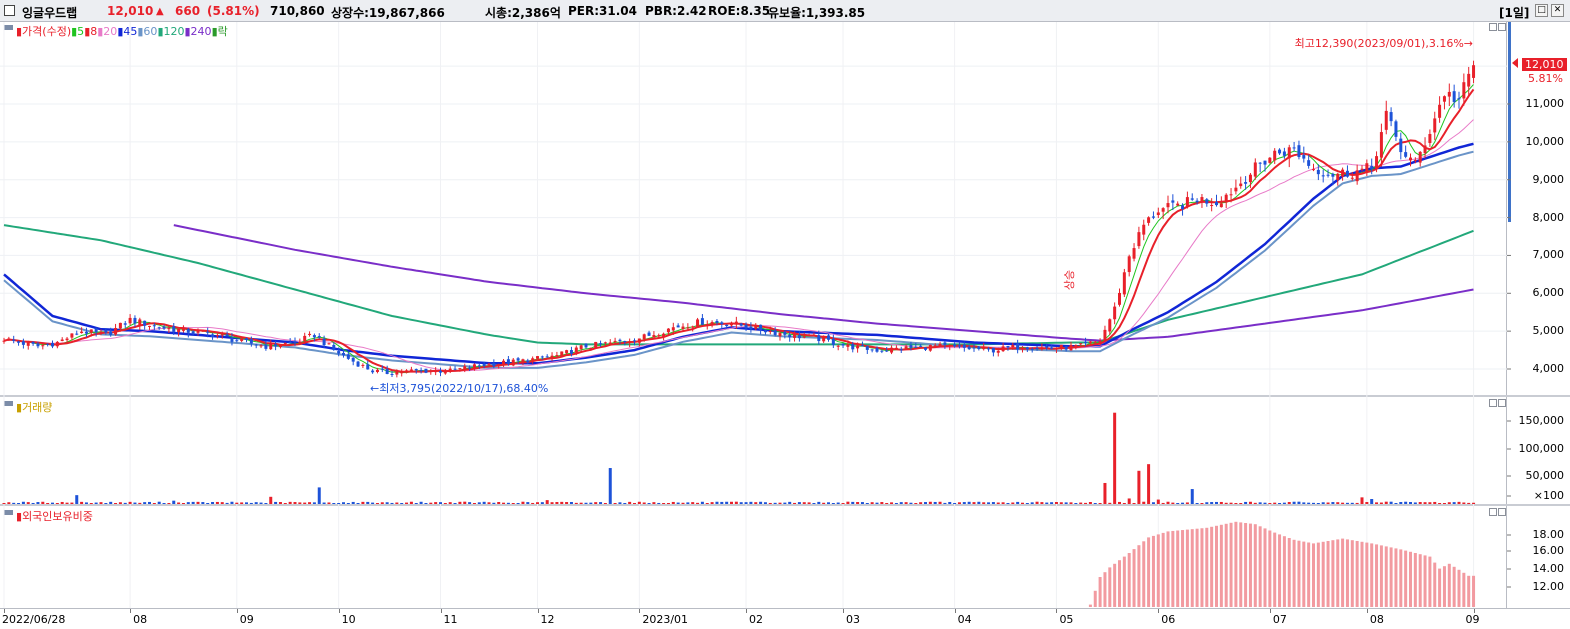  What do you see at coordinates (297, 11) in the screenshot?
I see `trade-volume: 710,860` at bounding box center [297, 11].